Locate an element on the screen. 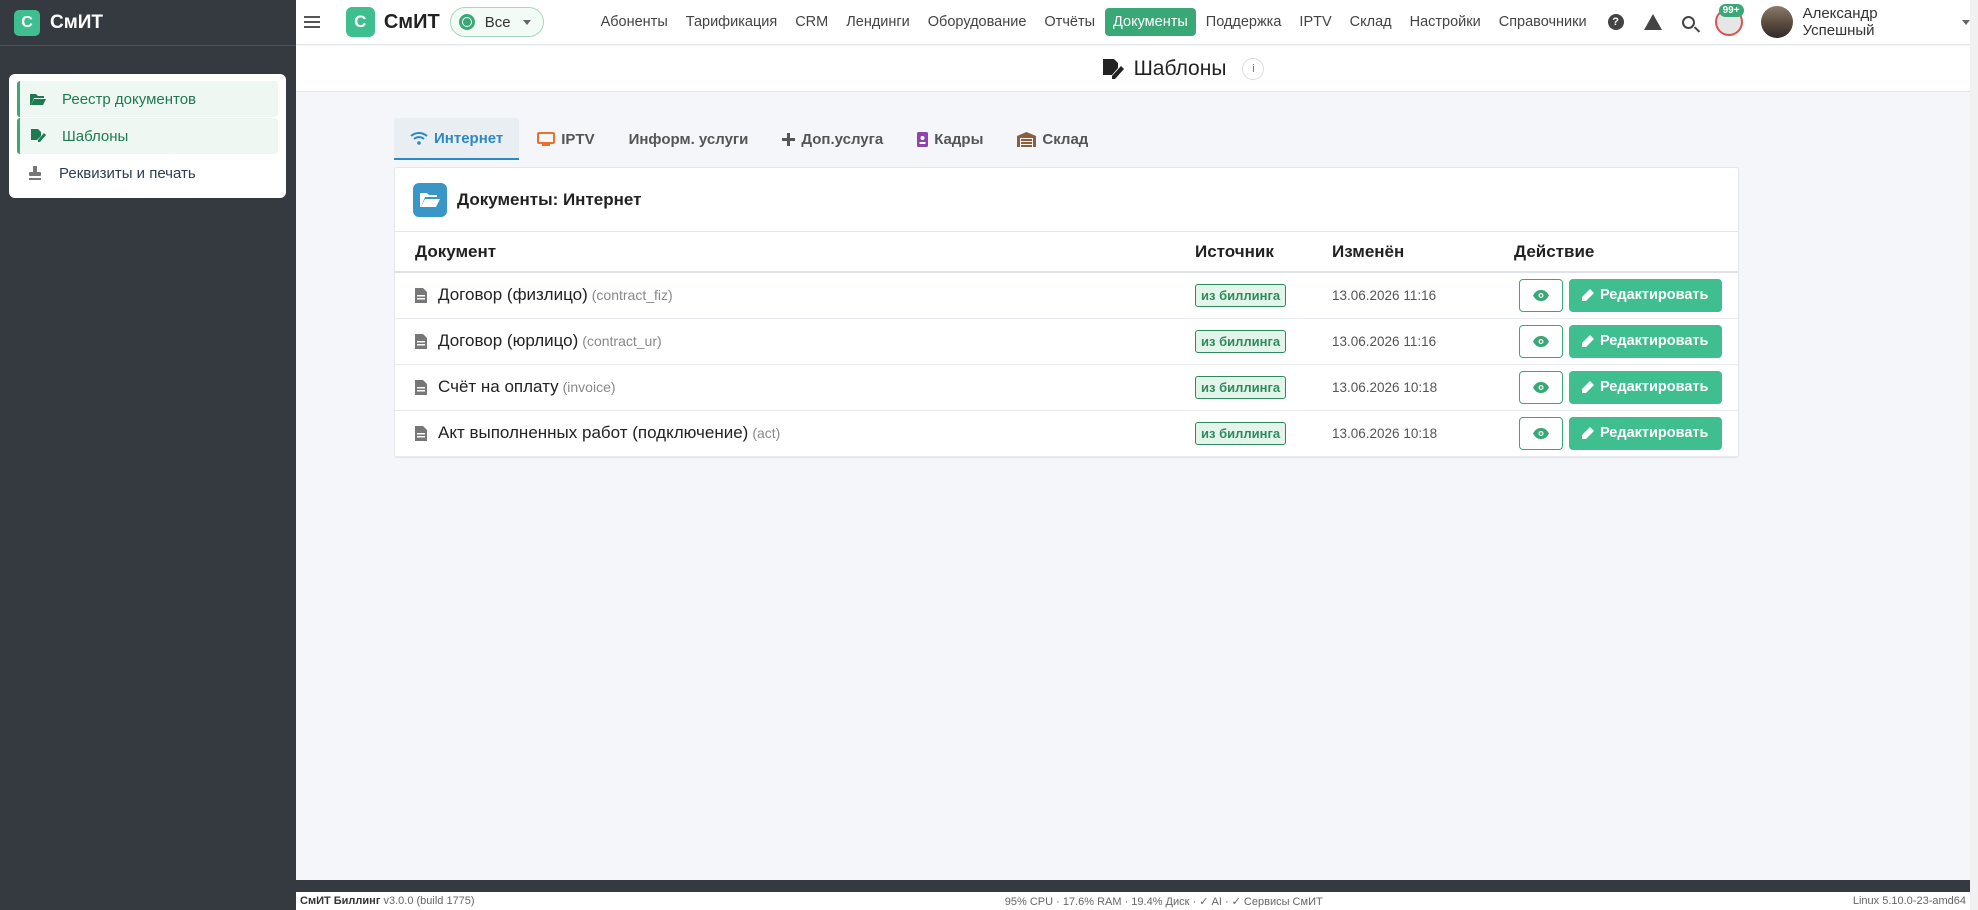 Image resolution: width=1978 pixels, height=910 pixels. nav-references: Справочники is located at coordinates (1543, 22).